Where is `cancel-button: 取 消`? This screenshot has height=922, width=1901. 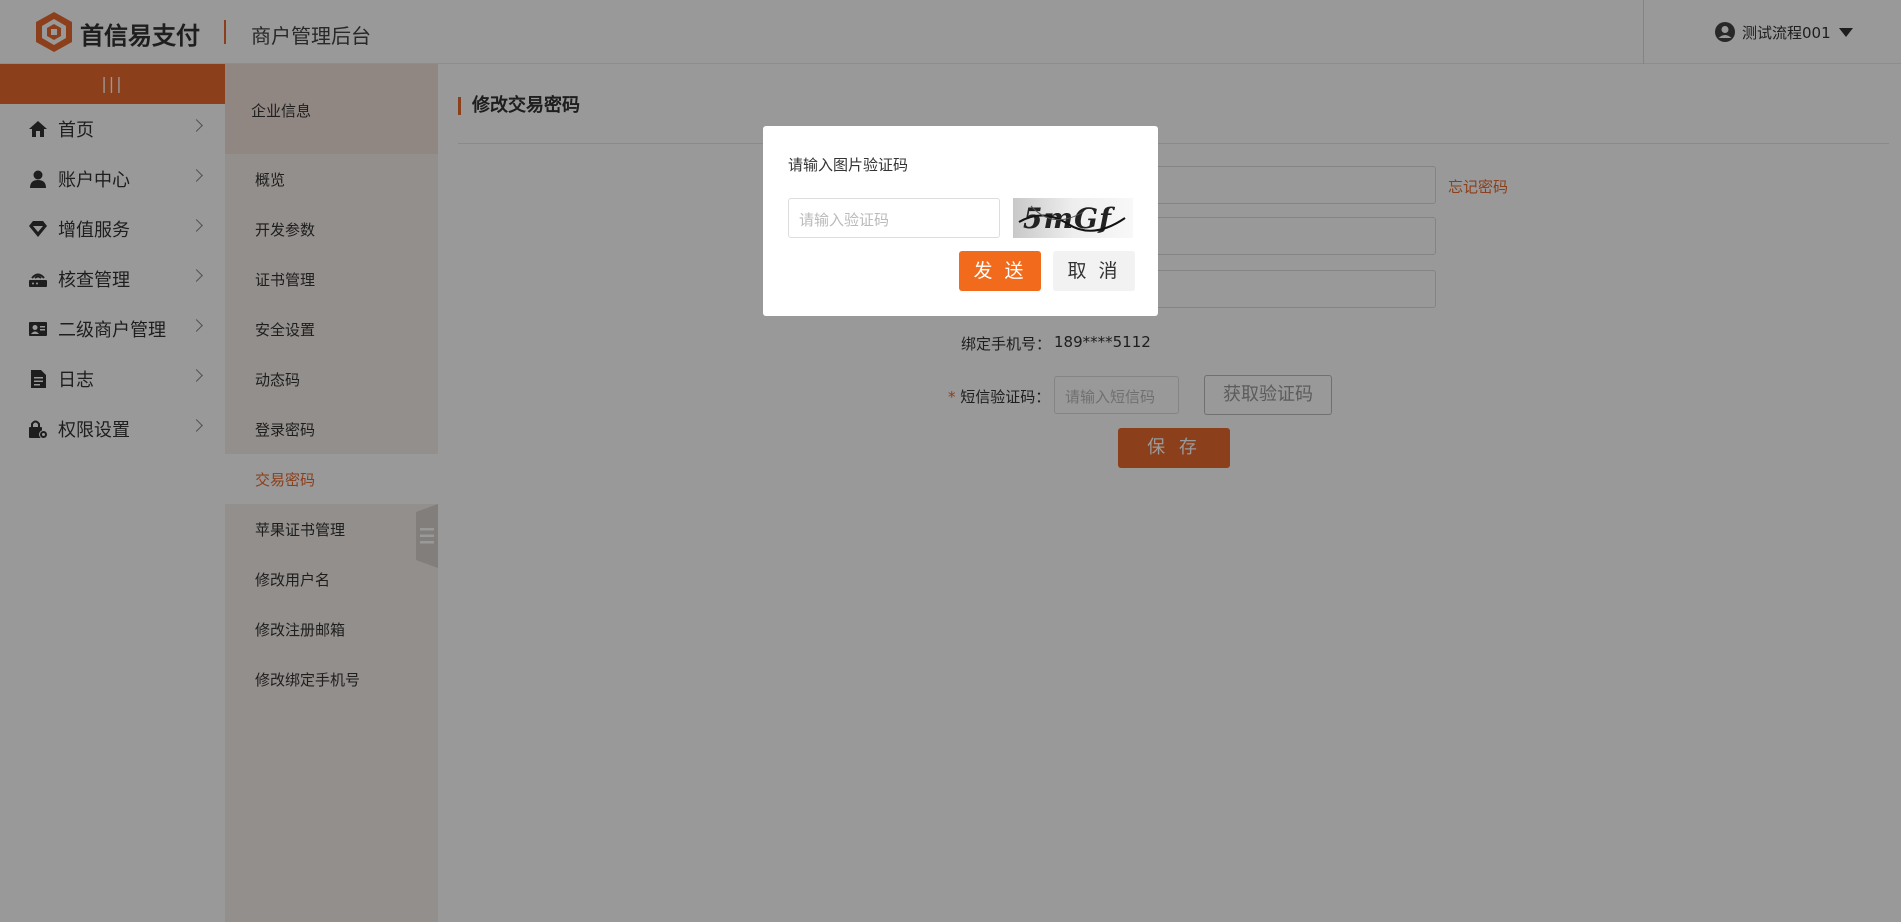
cancel-button: 取 消 is located at coordinates (1094, 271).